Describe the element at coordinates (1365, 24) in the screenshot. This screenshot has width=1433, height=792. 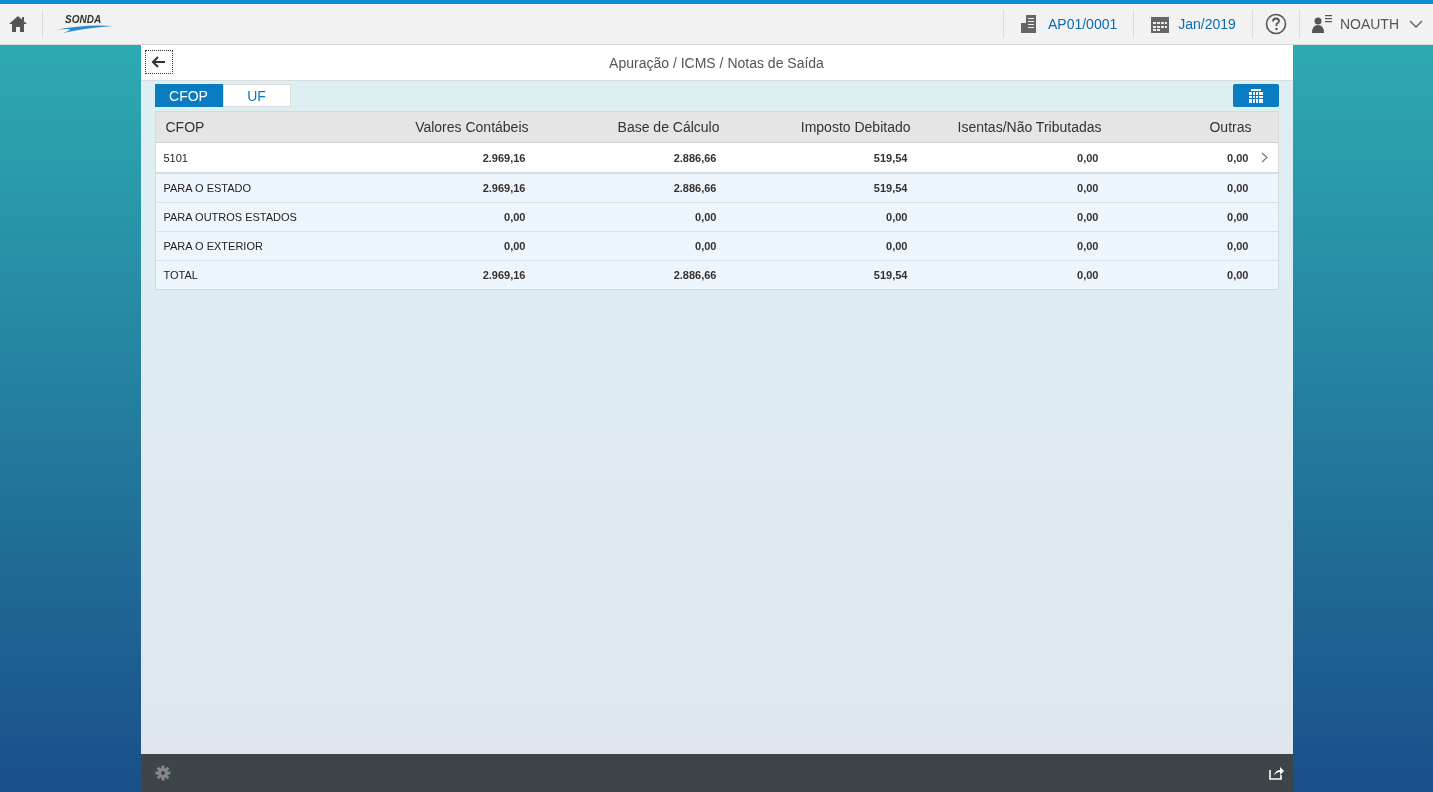
I see `user-menu: NOAUTH` at that location.